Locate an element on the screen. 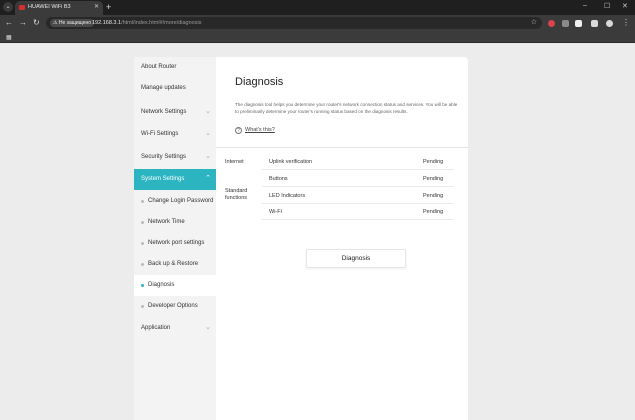  extension-puzzle-icon is located at coordinates (565, 23).